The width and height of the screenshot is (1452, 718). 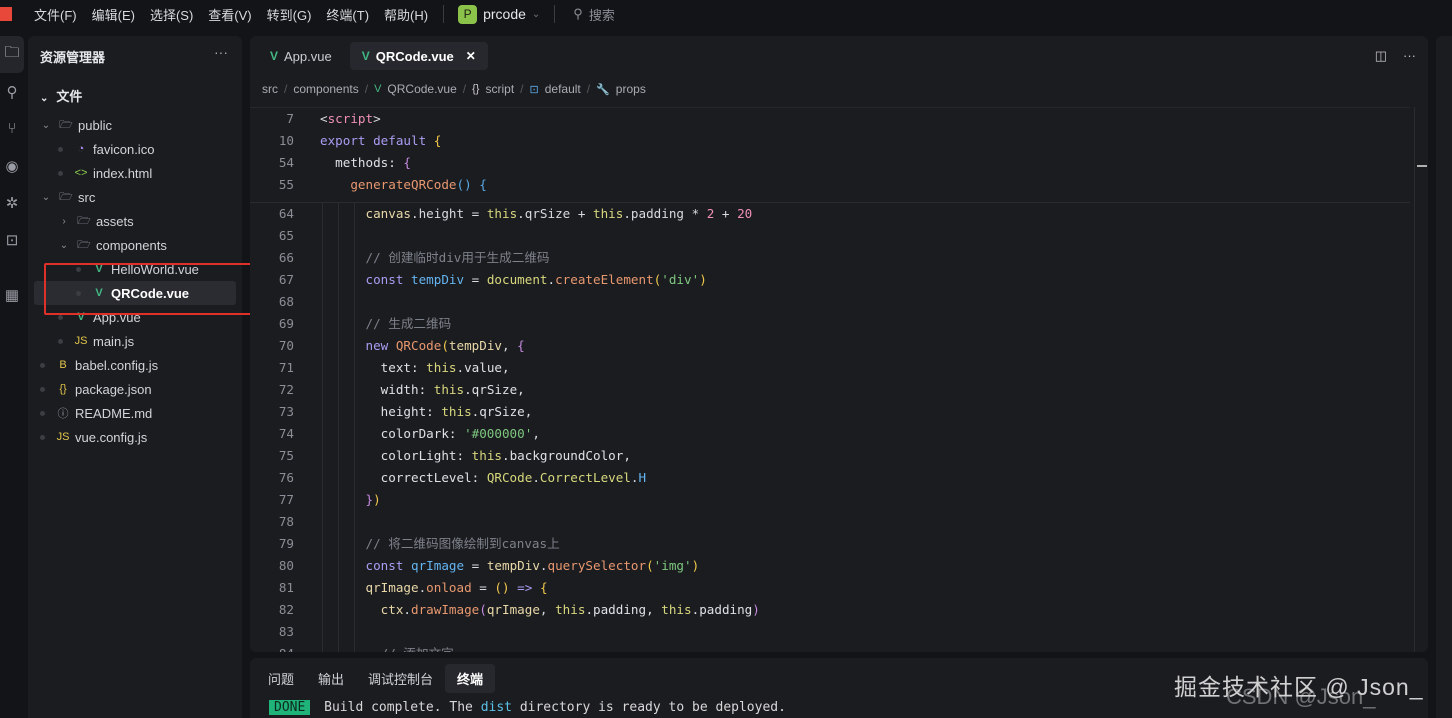 I want to click on tree-item-babel-config-js: Bbabel.config.js, so click(x=135, y=365).